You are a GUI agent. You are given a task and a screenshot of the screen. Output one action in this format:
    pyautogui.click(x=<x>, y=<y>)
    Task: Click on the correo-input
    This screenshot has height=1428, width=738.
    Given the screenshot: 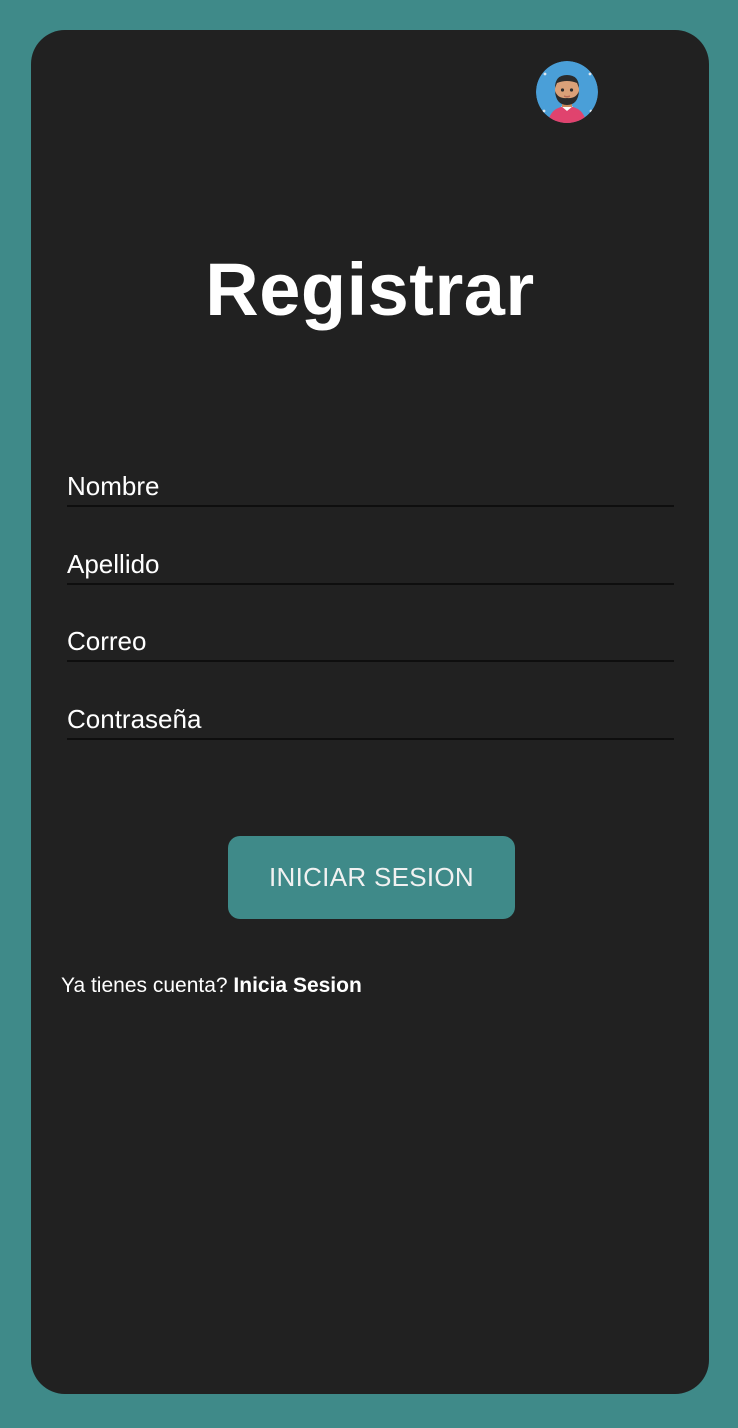 What is the action you would take?
    pyautogui.click(x=370, y=641)
    